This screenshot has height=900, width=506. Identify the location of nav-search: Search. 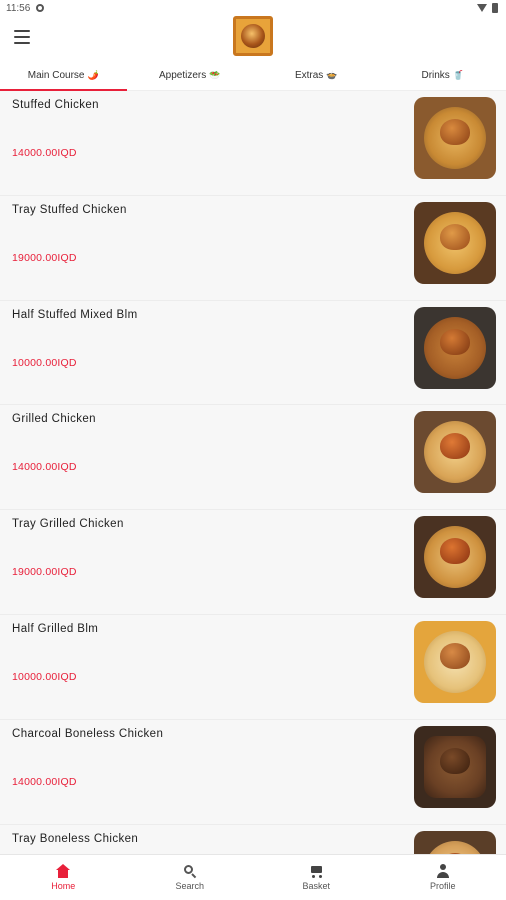
(190, 877).